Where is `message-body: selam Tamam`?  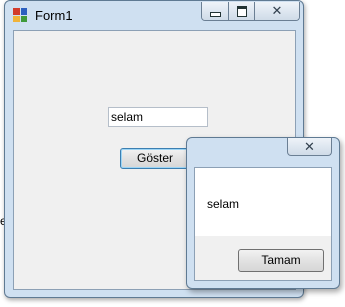 message-body: selam Tamam is located at coordinates (263, 224).